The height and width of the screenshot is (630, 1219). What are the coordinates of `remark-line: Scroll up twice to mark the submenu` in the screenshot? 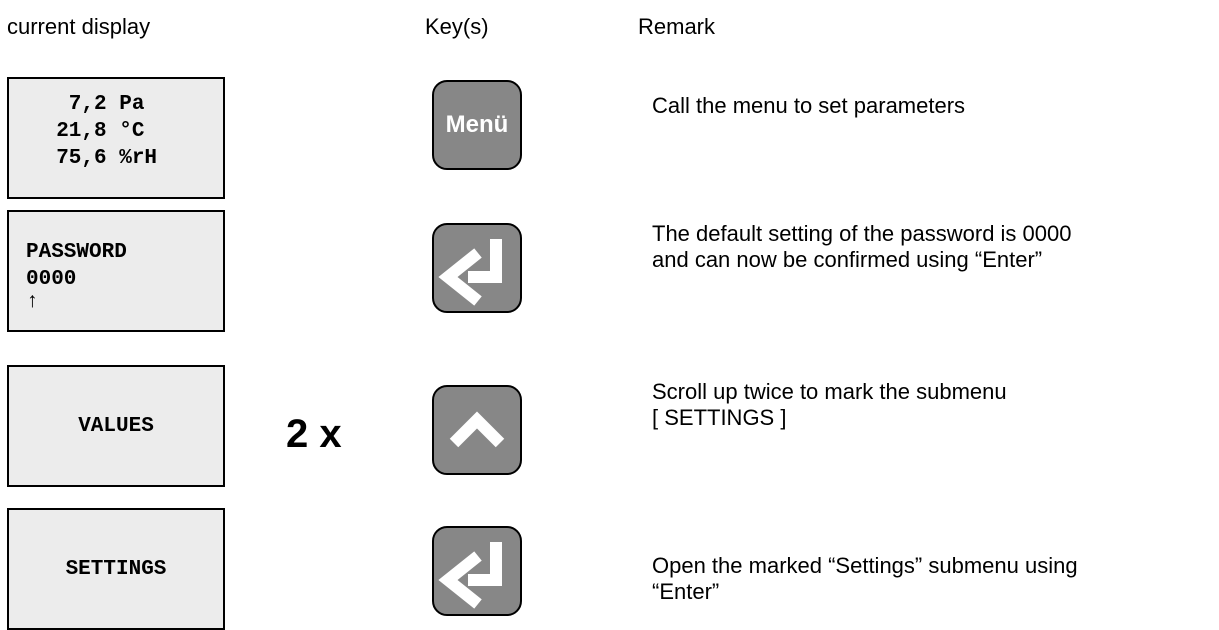 It's located at (829, 391).